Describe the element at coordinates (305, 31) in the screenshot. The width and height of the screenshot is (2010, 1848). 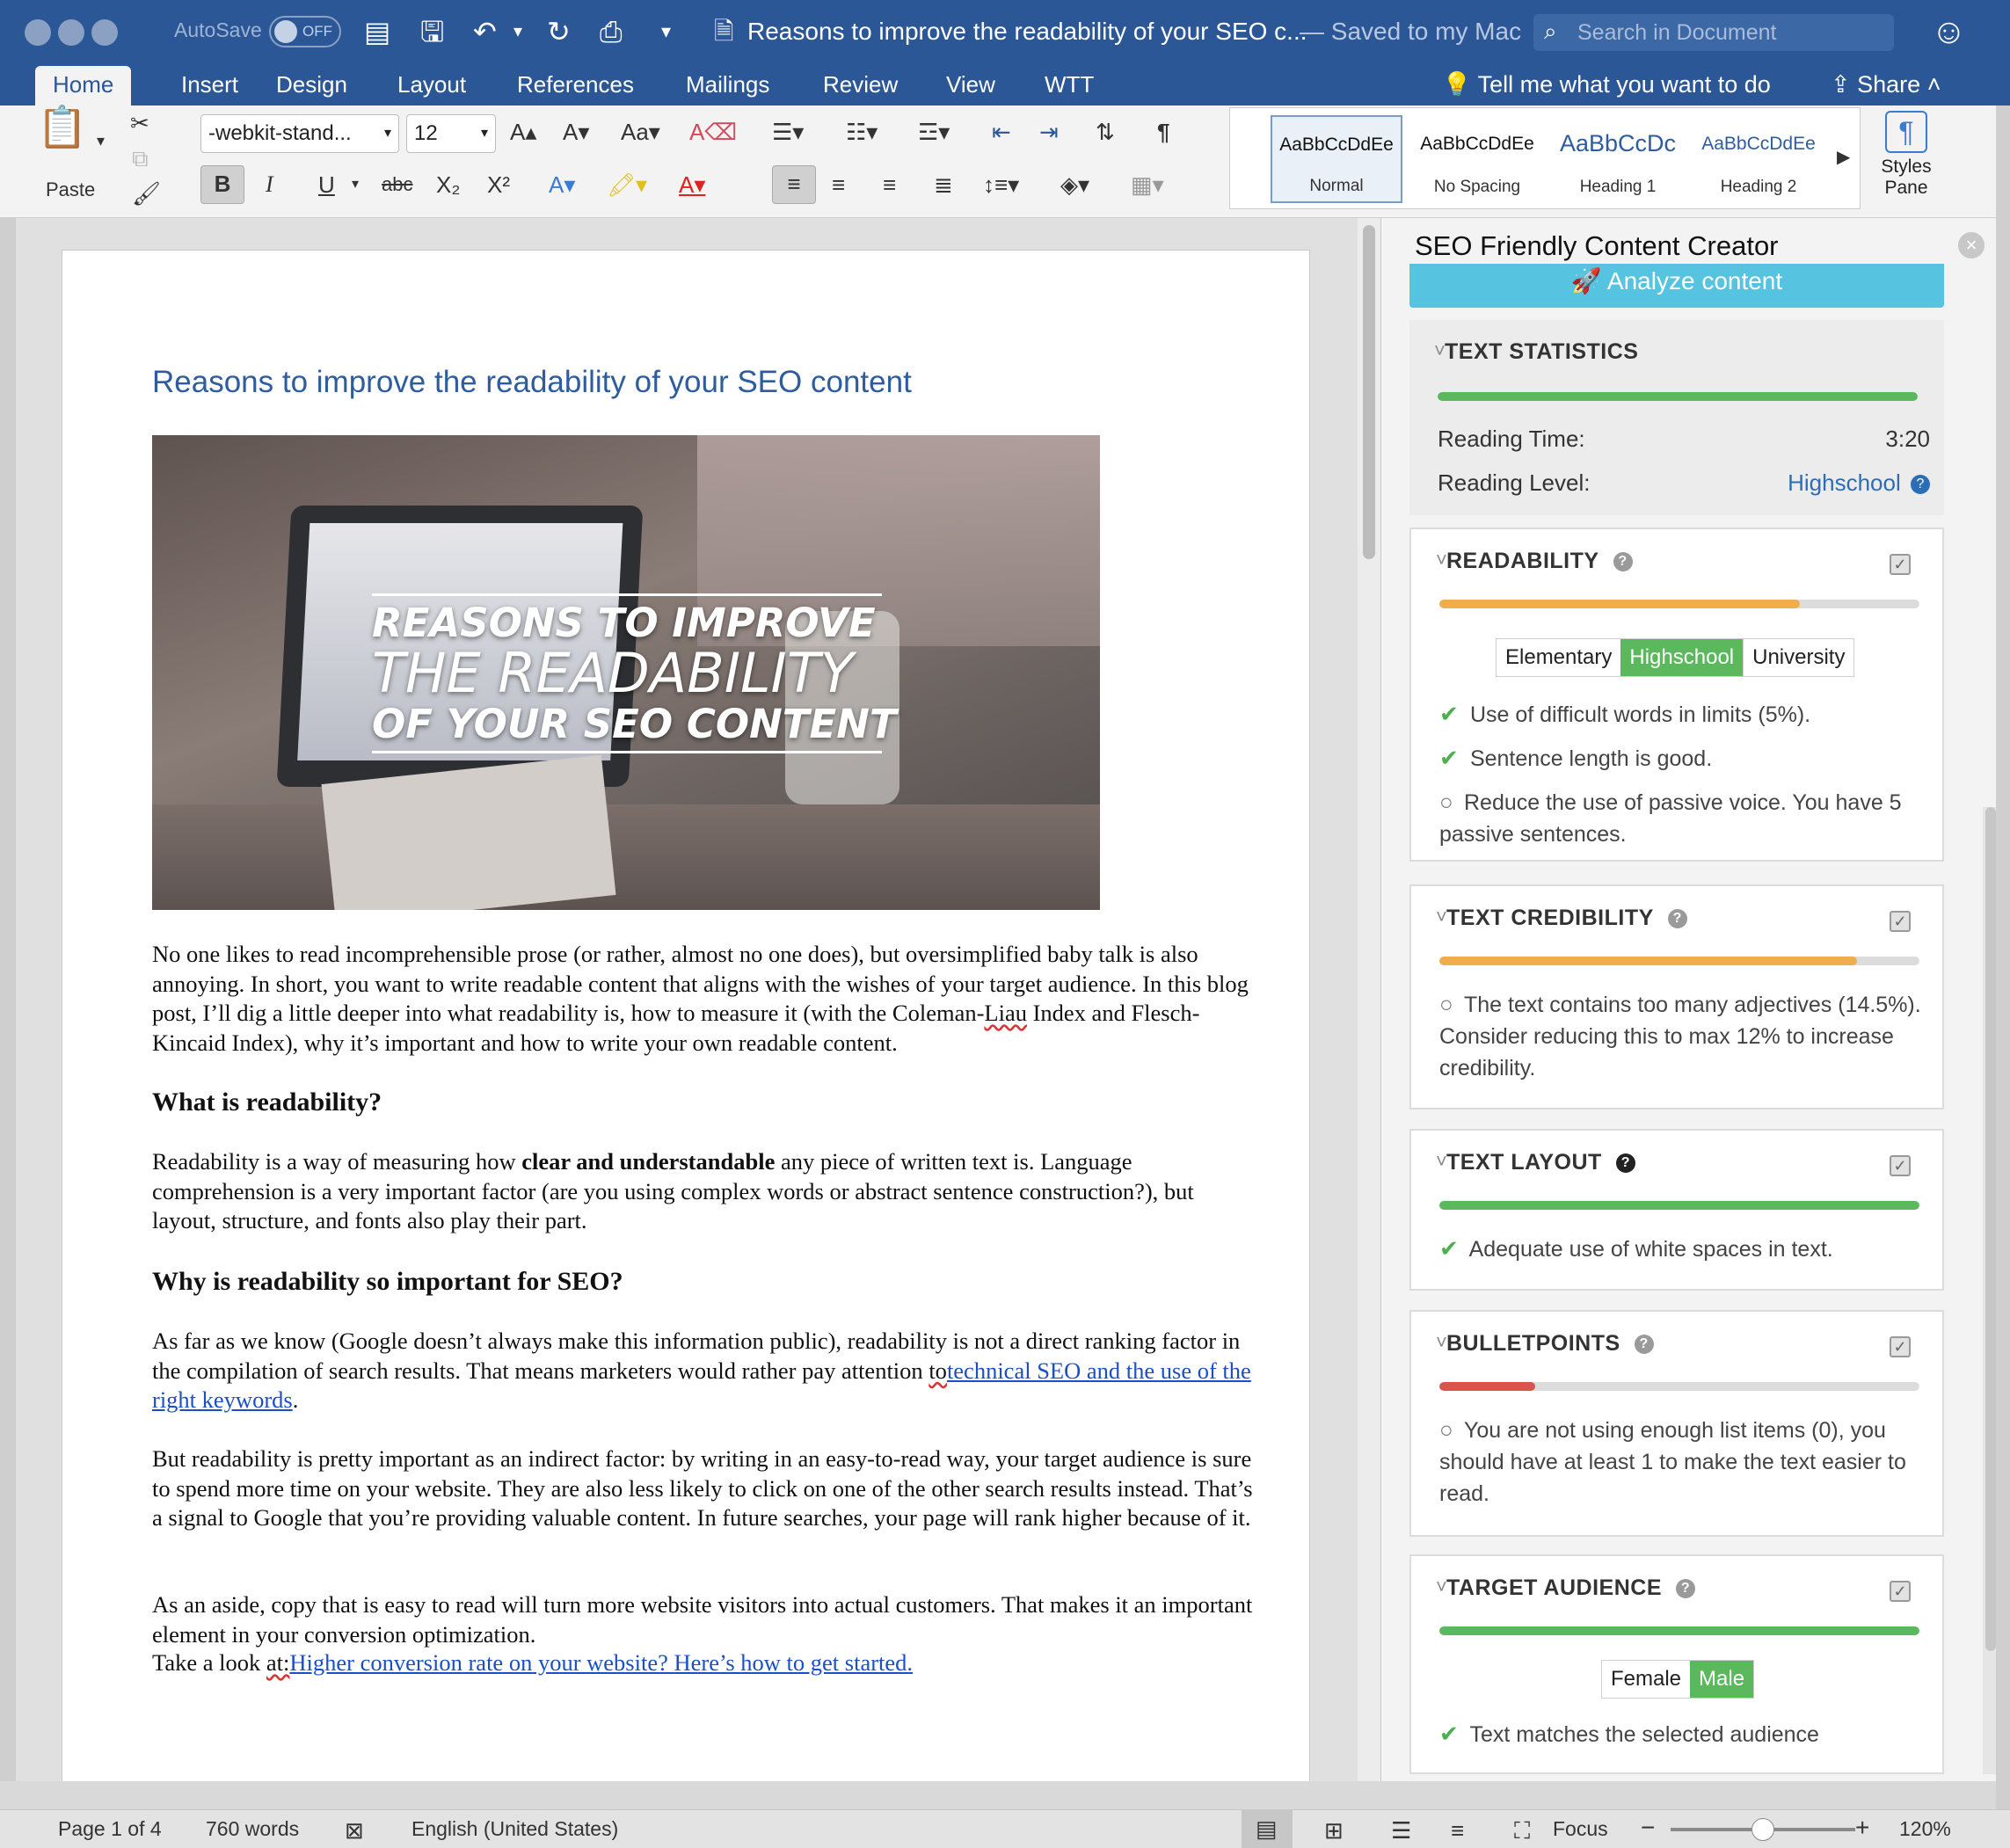
I see `autosave-toggle: OFF` at that location.